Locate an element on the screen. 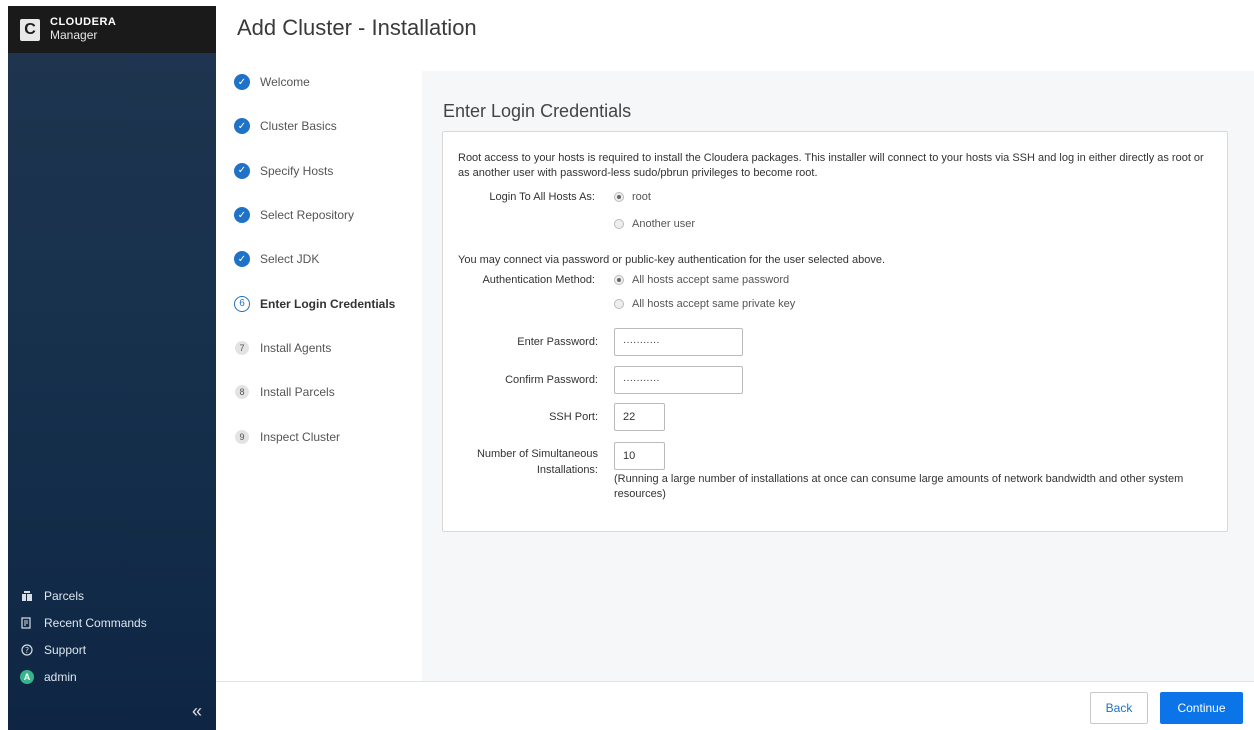 Image resolution: width=1254 pixels, height=730 pixels. step-label: Specify Hosts is located at coordinates (297, 170).